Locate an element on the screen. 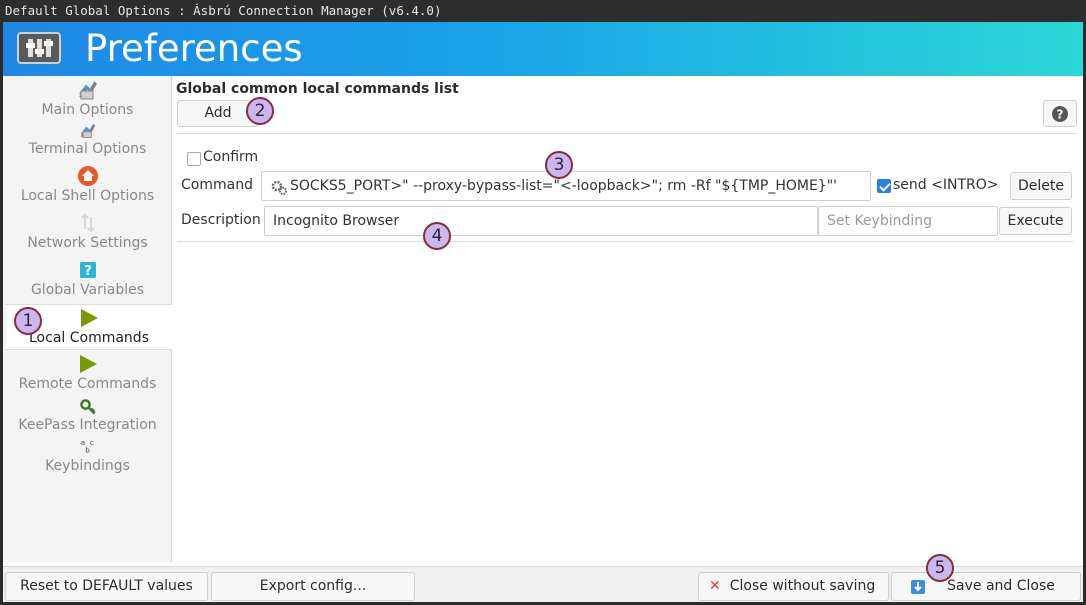 This screenshot has width=1086, height=605. help-icon: ? is located at coordinates (1060, 114).